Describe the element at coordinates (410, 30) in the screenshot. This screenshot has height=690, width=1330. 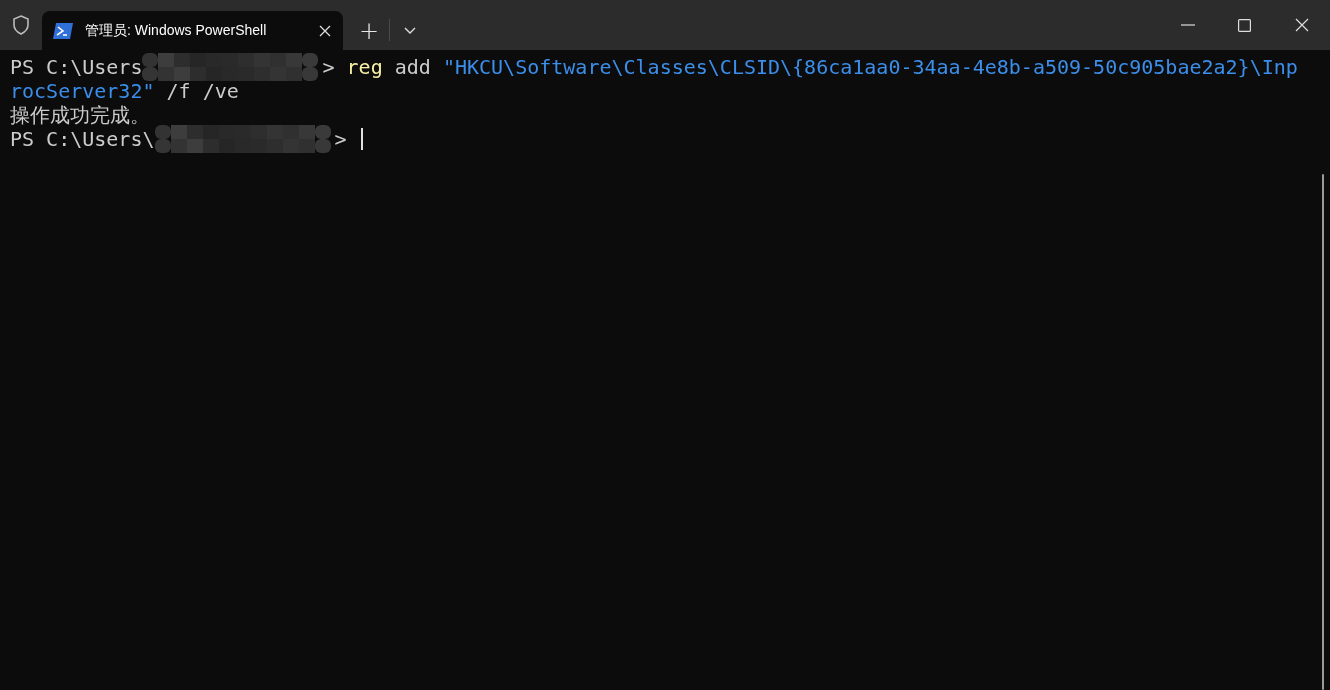
I see `chevron-down-icon` at that location.